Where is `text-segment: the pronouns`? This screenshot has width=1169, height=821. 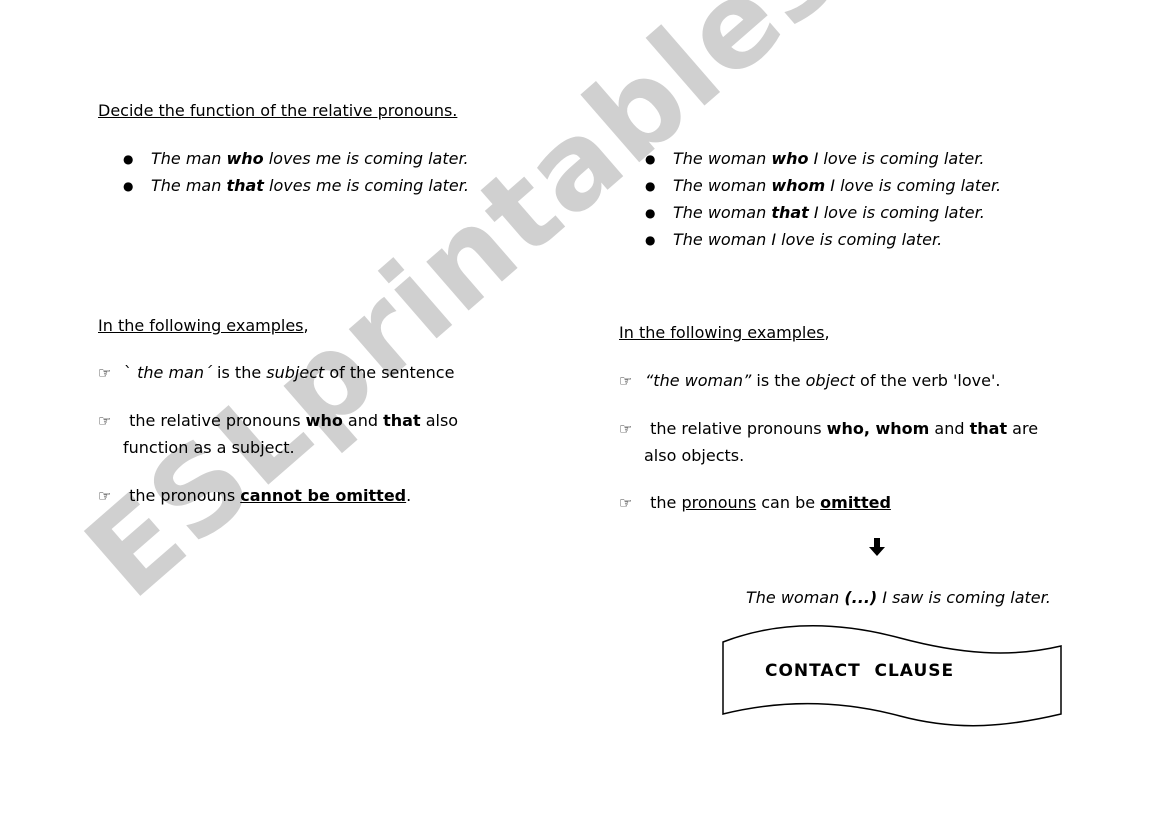
text-segment: the pronouns is located at coordinates (182, 495).